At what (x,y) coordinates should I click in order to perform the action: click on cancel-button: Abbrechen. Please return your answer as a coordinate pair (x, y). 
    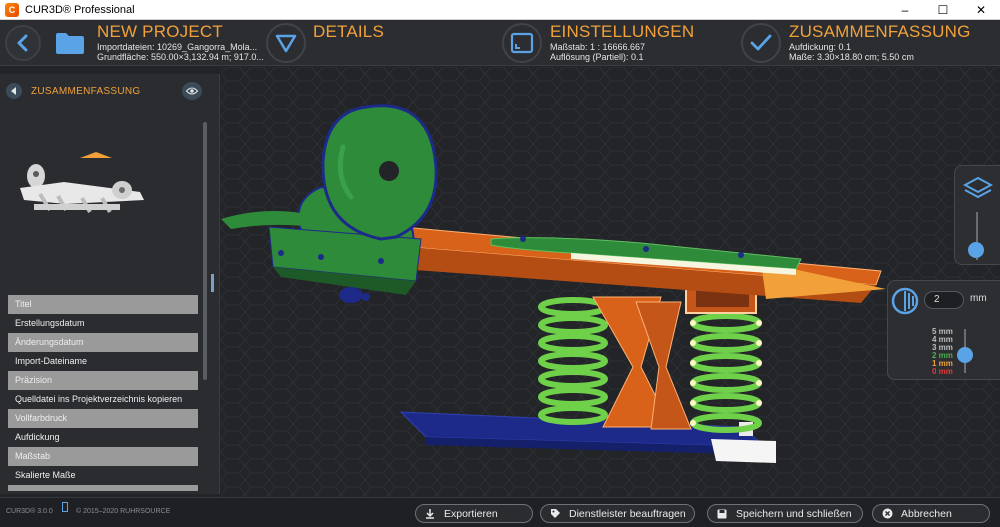
    Looking at the image, I should click on (931, 513).